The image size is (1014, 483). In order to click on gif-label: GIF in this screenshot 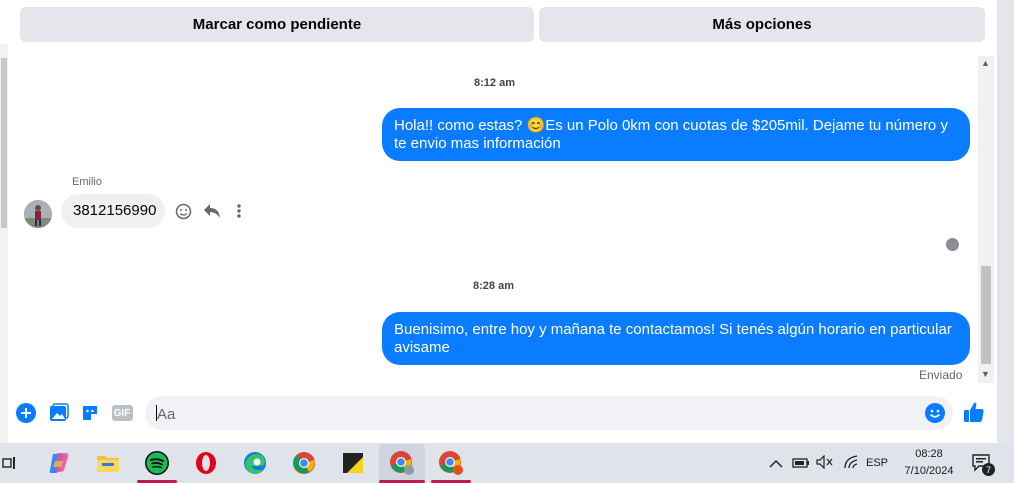, I will do `click(122, 413)`.